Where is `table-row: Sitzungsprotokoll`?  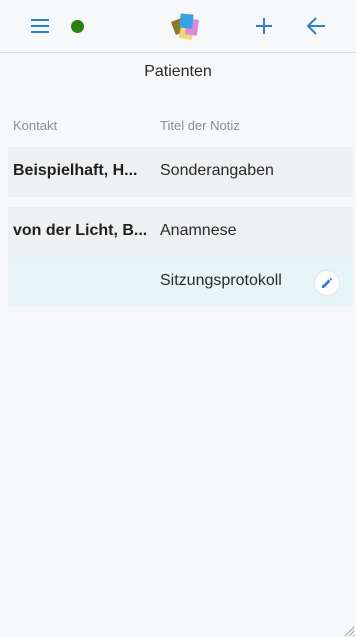 table-row: Sitzungsprotokoll is located at coordinates (180, 282).